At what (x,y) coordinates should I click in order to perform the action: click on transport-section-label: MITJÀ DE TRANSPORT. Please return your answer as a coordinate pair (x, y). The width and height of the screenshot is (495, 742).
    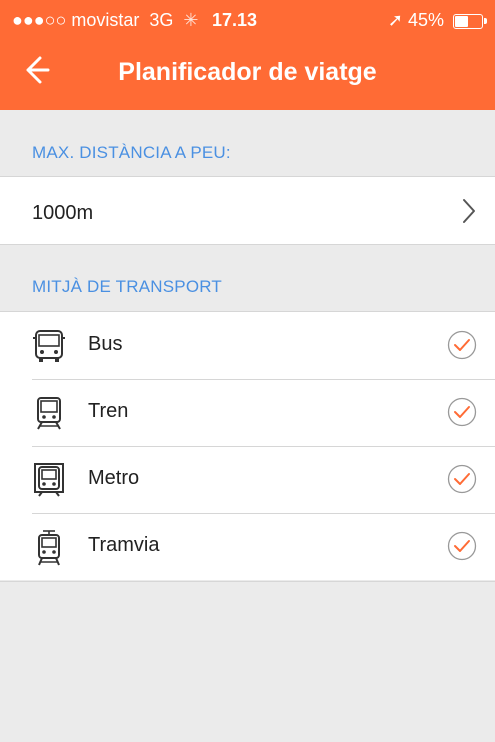
    Looking at the image, I should click on (127, 286).